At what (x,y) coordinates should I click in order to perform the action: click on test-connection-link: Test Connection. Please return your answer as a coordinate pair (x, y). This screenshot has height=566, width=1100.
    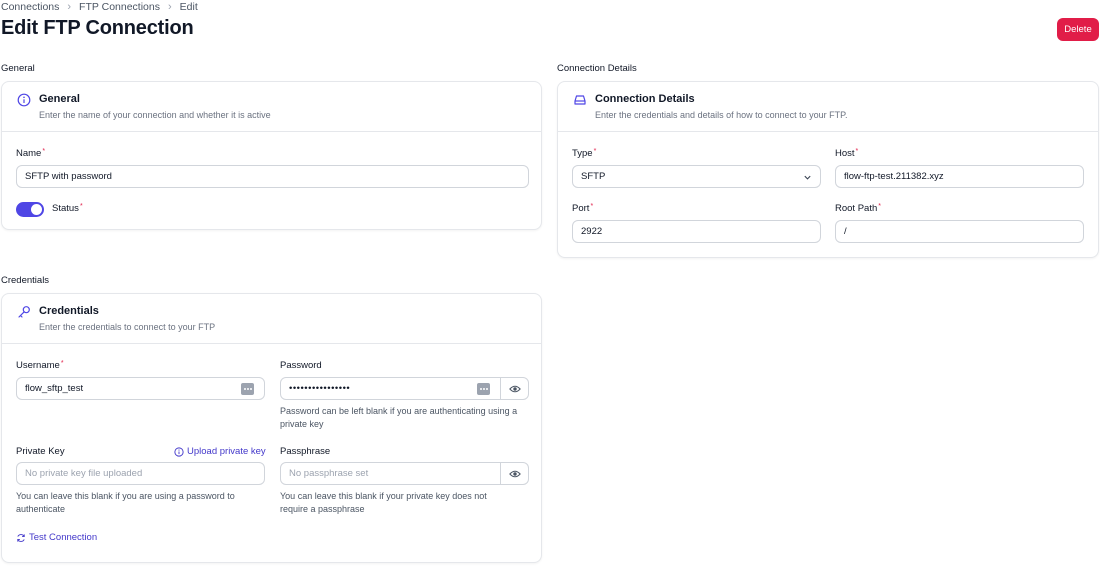
    Looking at the image, I should click on (56, 537).